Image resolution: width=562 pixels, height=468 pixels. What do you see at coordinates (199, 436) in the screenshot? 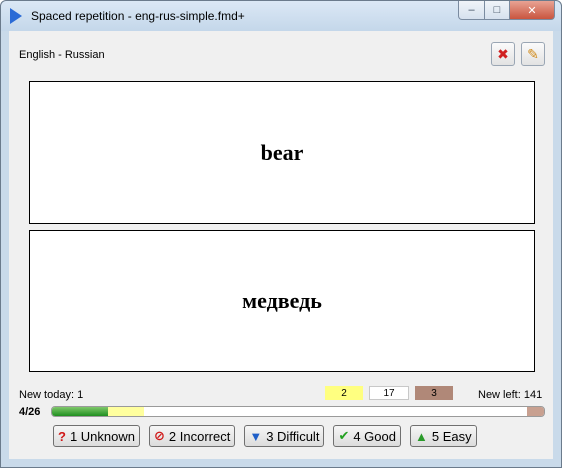
I see `incorrect-label: 2 Incorrect` at bounding box center [199, 436].